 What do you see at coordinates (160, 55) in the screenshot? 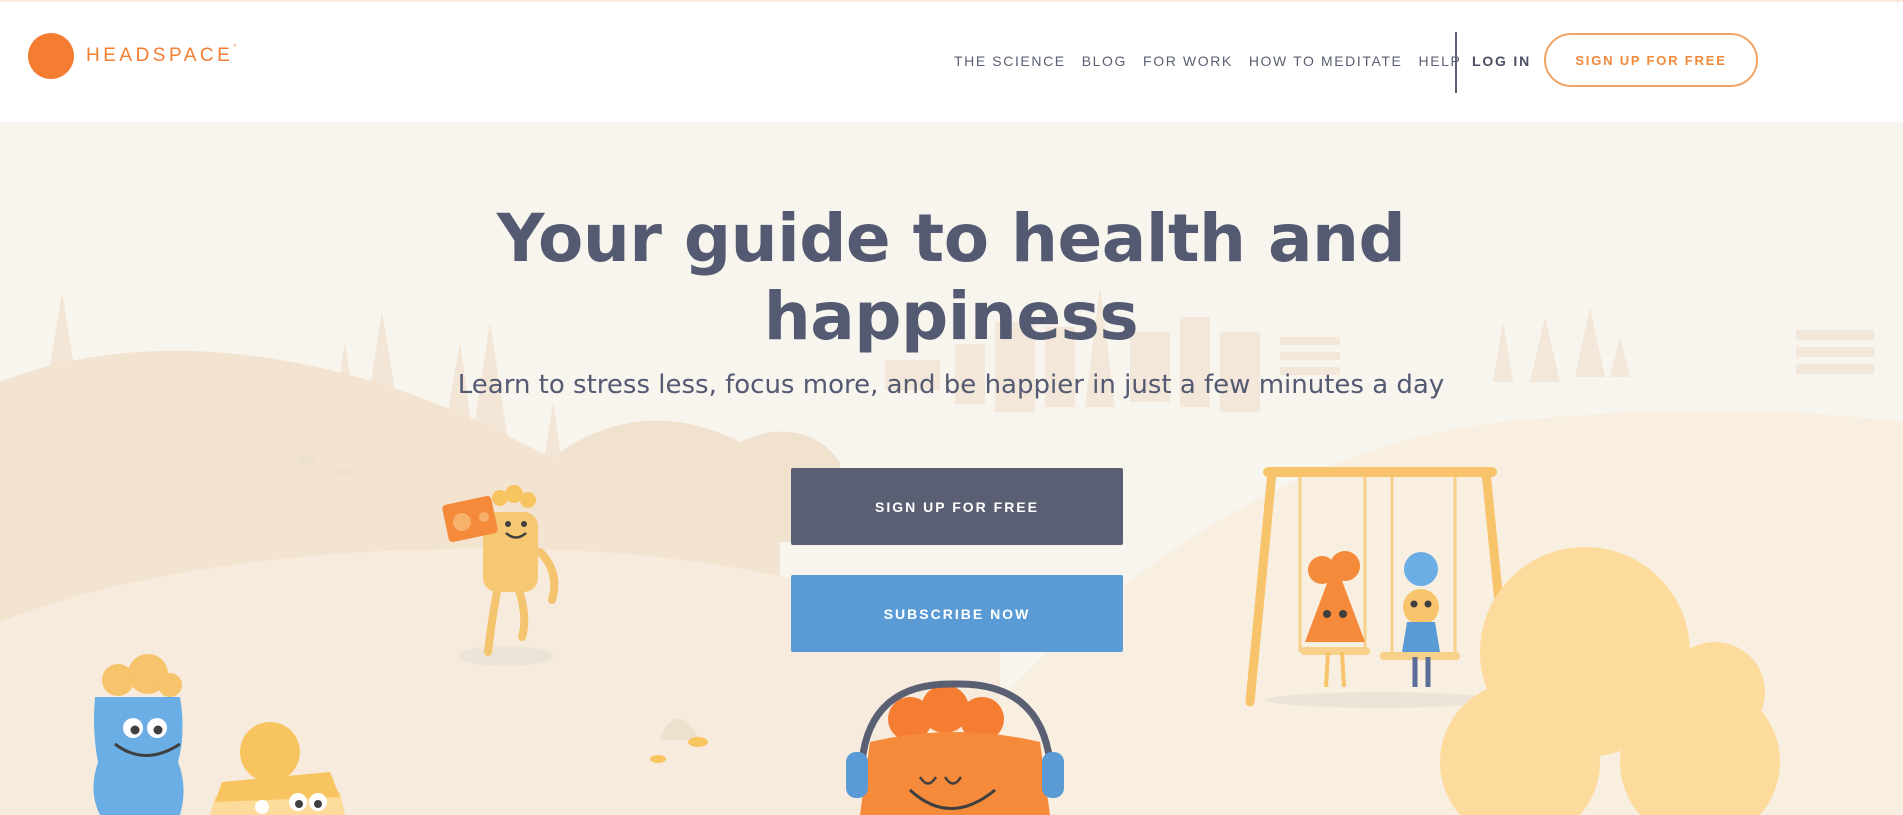
I see `logo-wordmark: HEADSPACE` at bounding box center [160, 55].